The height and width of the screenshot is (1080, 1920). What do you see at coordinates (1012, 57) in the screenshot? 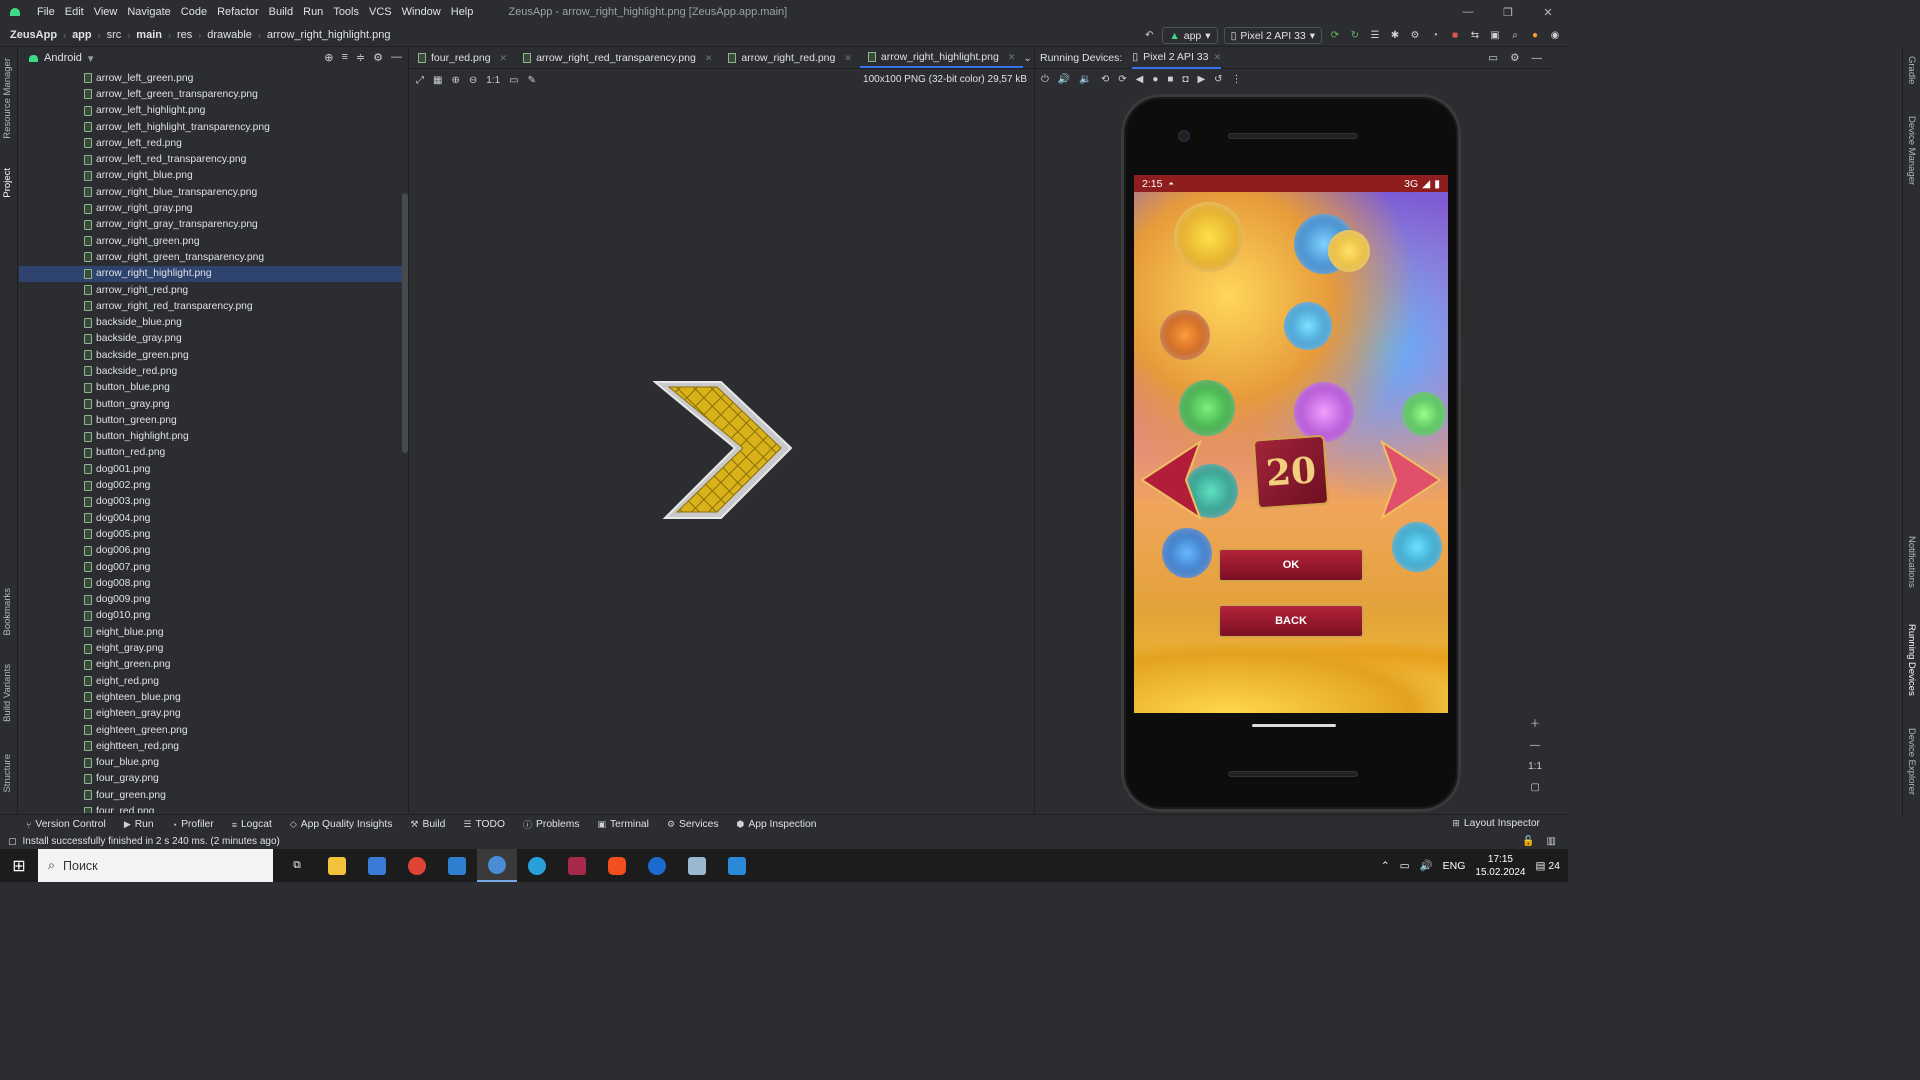
I see `close-tab-icon: ✕` at bounding box center [1012, 57].